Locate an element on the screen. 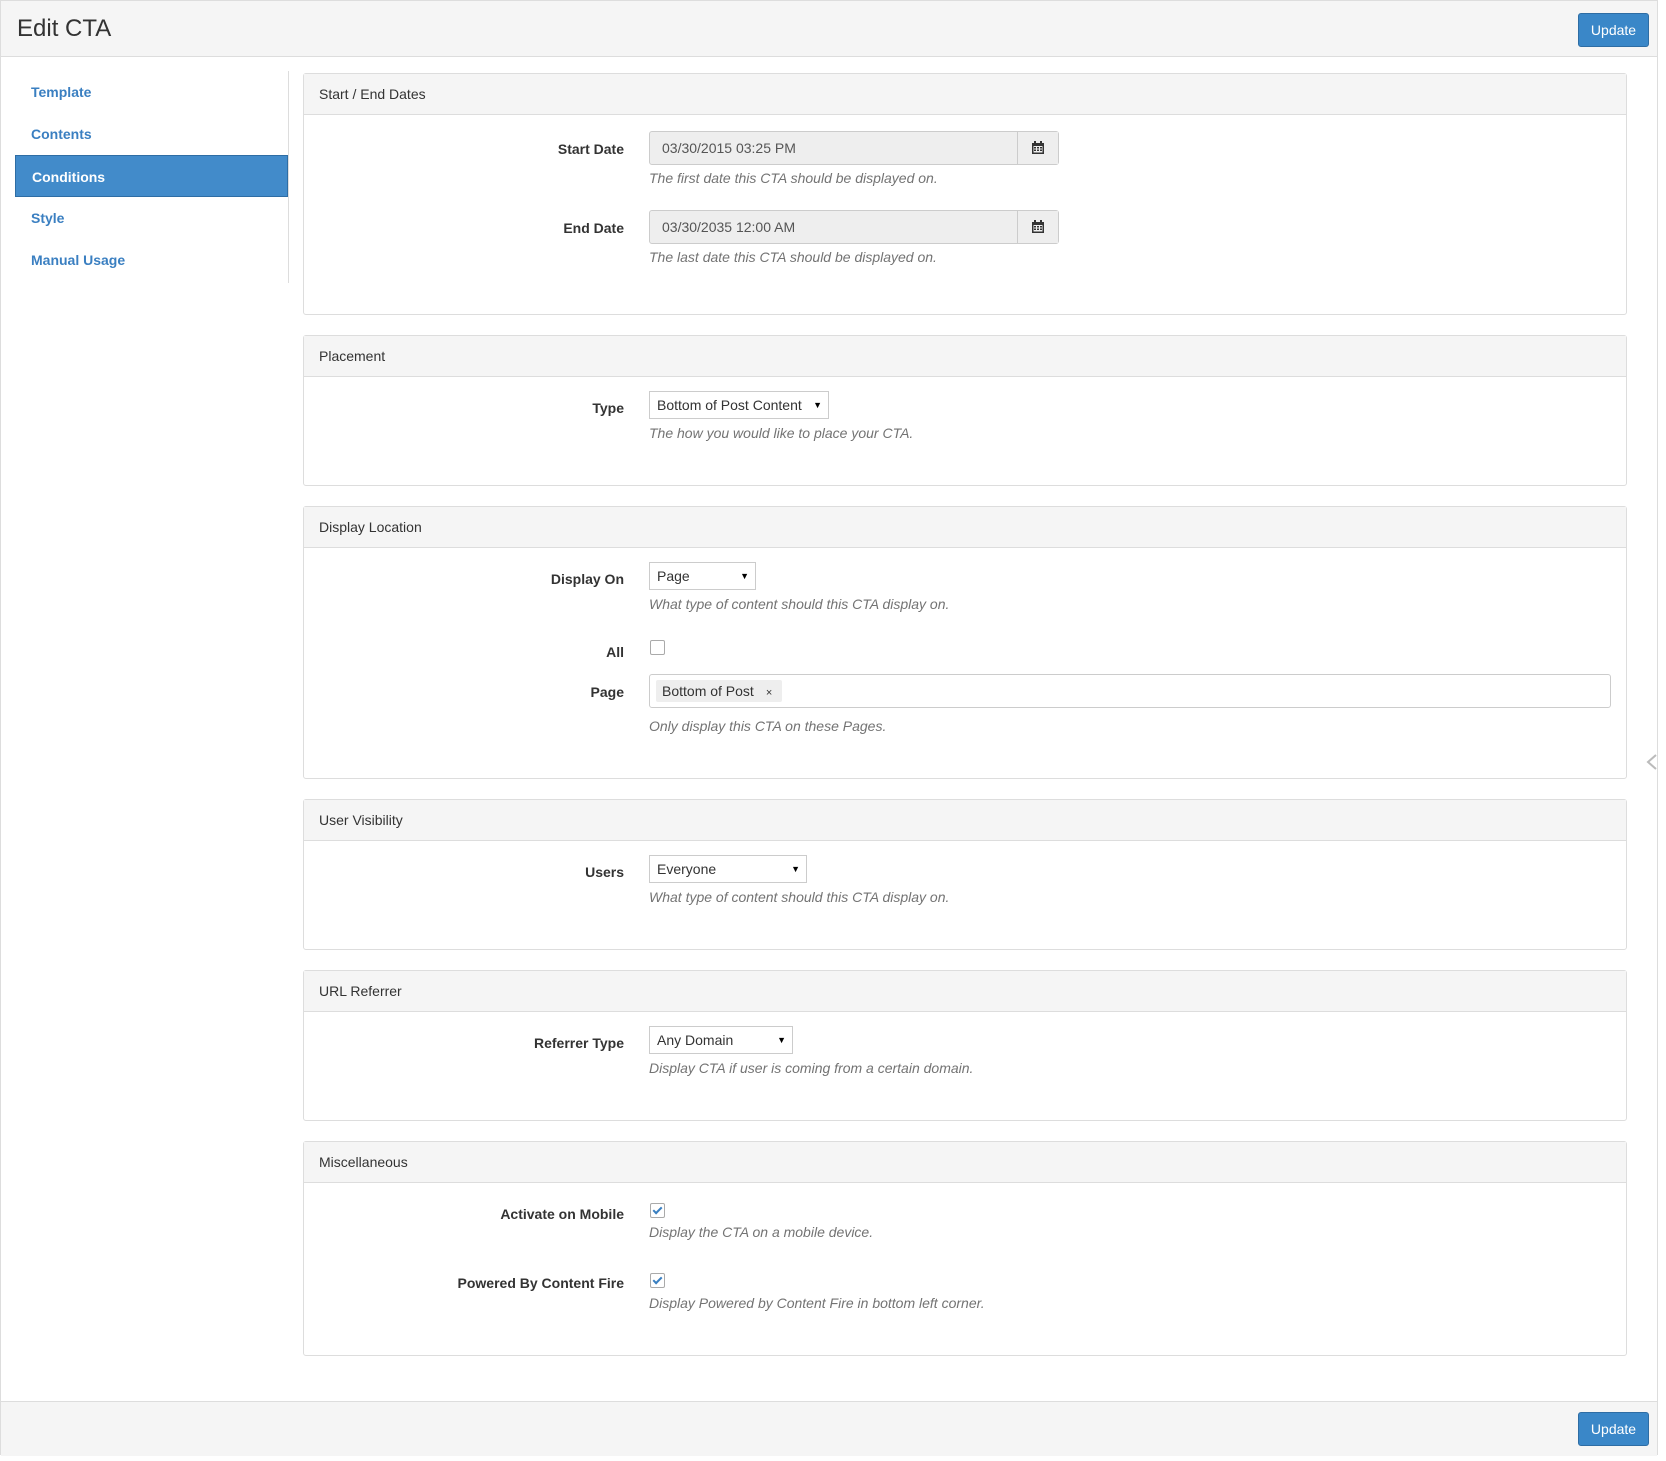 The height and width of the screenshot is (1461, 1666). page-title: Edit CTA is located at coordinates (64, 28).